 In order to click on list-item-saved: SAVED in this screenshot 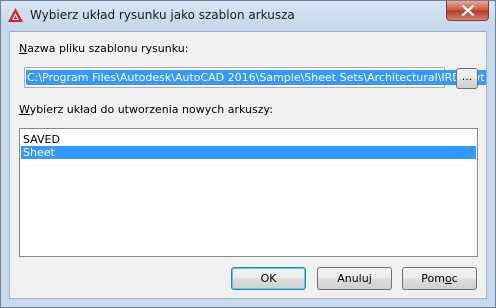, I will do `click(248, 139)`.